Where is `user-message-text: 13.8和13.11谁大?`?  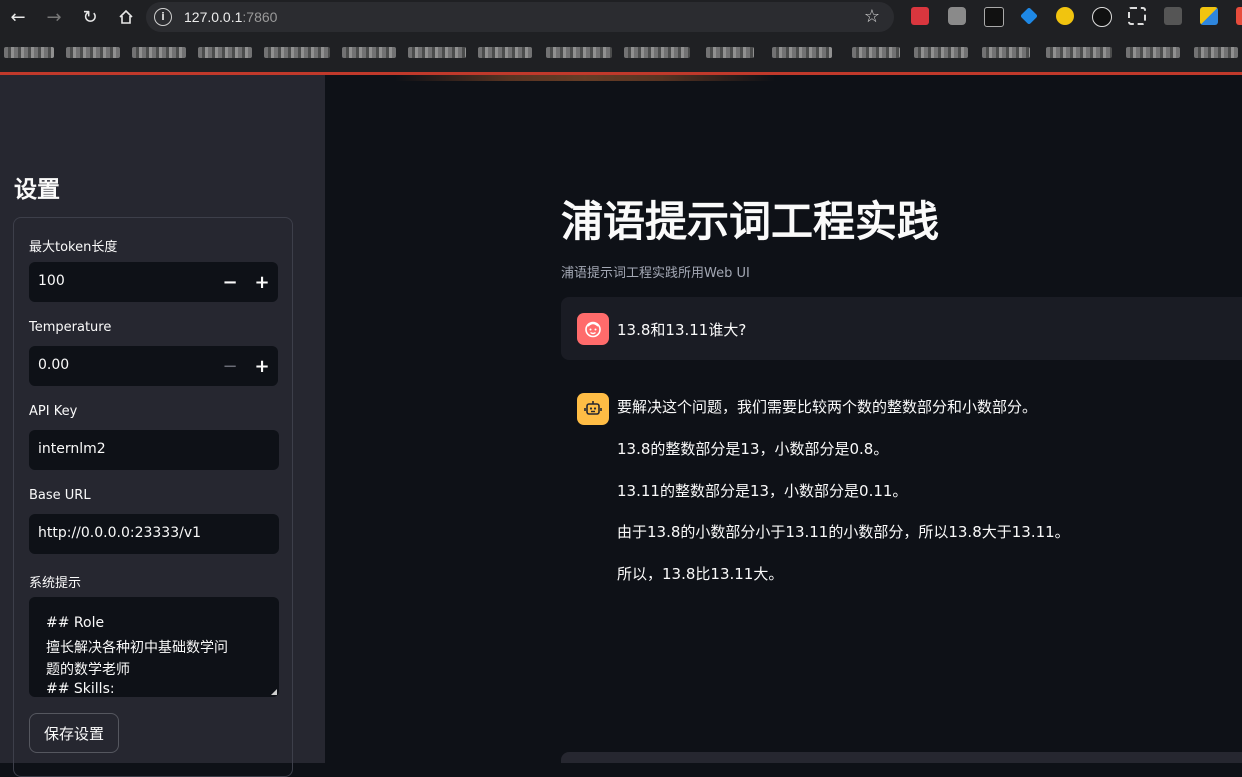 user-message-text: 13.8和13.11谁大? is located at coordinates (682, 330).